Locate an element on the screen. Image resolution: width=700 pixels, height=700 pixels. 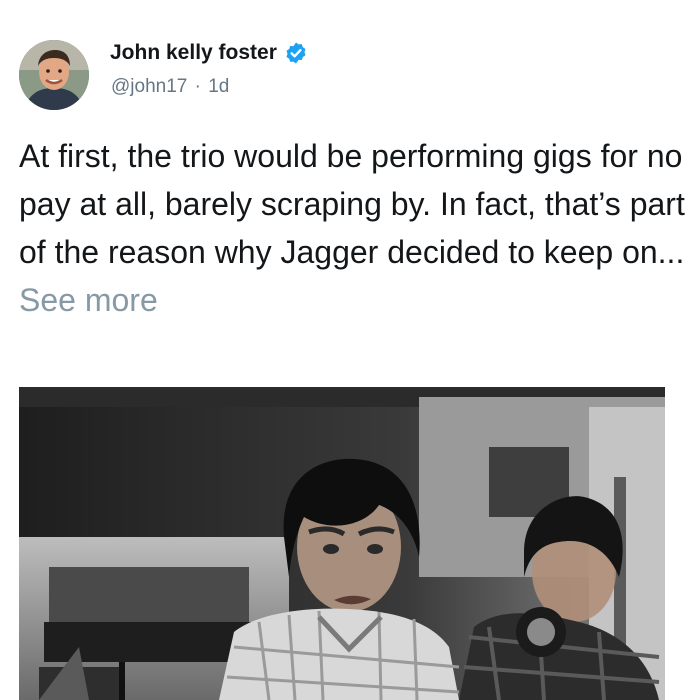
tweet-timestamp: 1d is located at coordinates (218, 86).